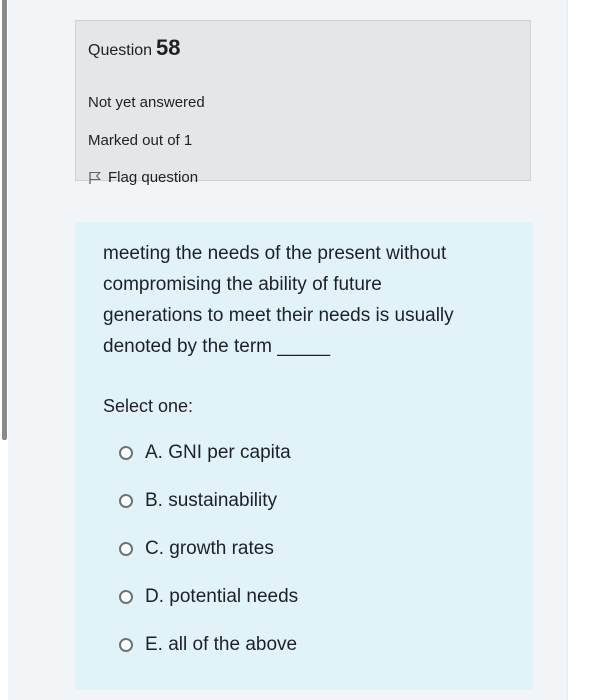 The height and width of the screenshot is (700, 608). Describe the element at coordinates (140, 140) in the screenshot. I see `question-grade: Marked out of 1` at that location.